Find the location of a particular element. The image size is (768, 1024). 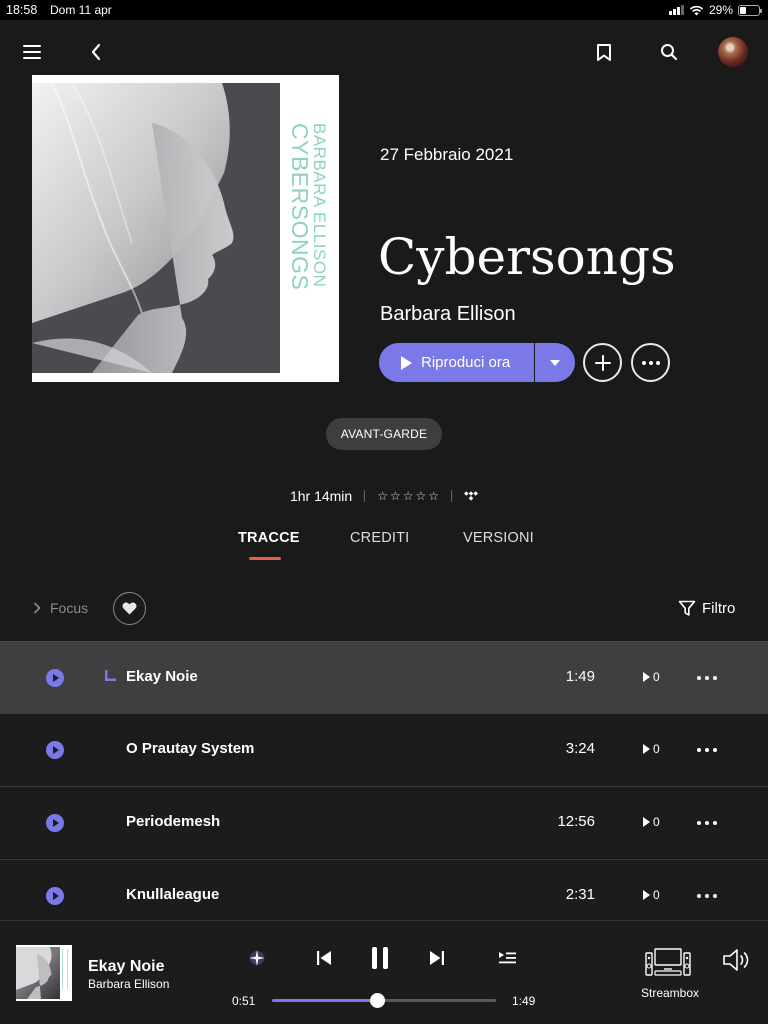

now-playing-indicator-icon is located at coordinates (110, 675).